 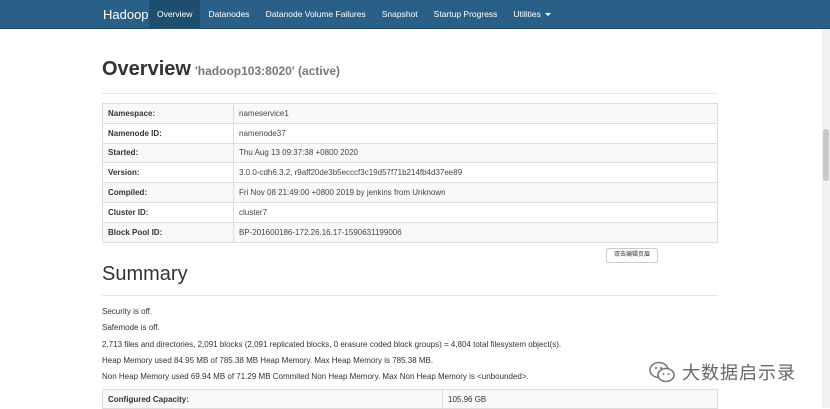 I want to click on row-key: Compiled:, so click(x=168, y=192).